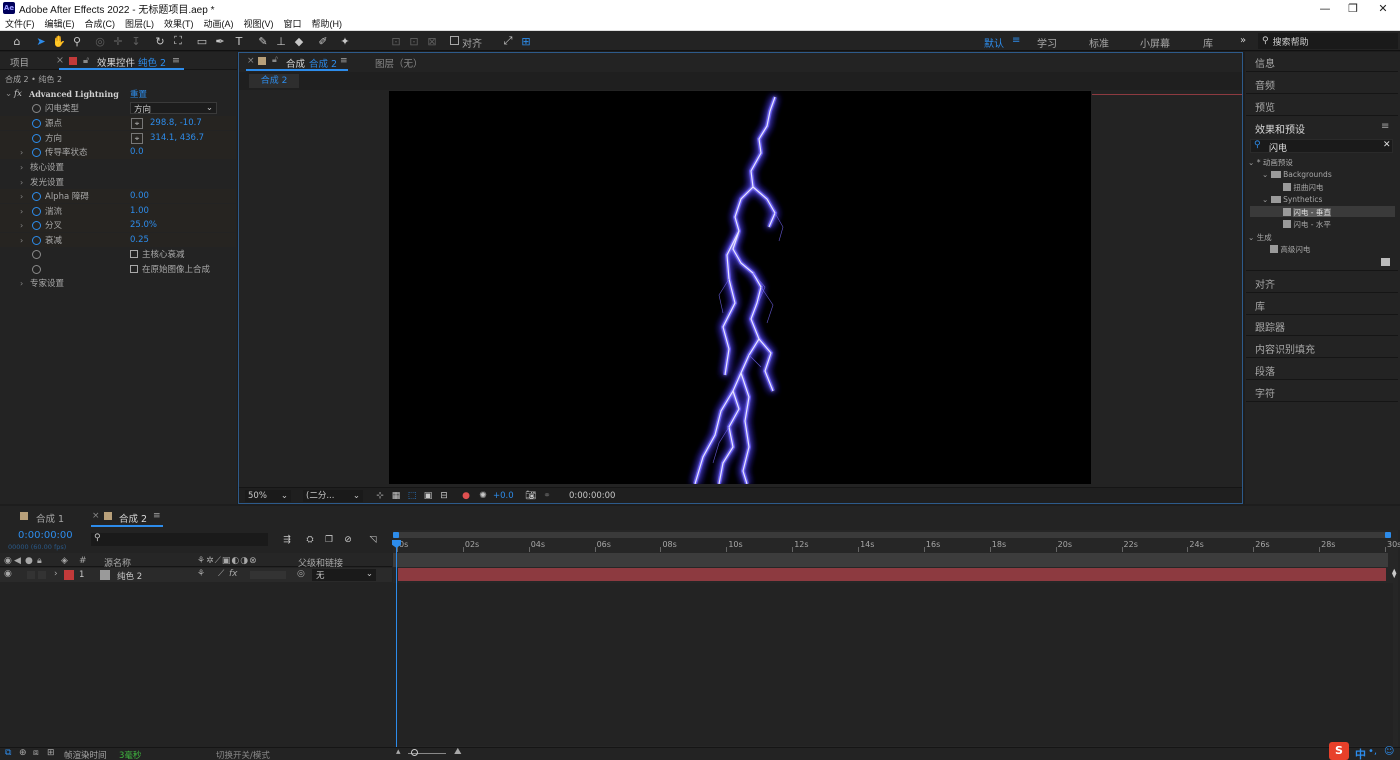 The height and width of the screenshot is (760, 1400). Describe the element at coordinates (42, 575) in the screenshot. I see `lock-box` at that location.